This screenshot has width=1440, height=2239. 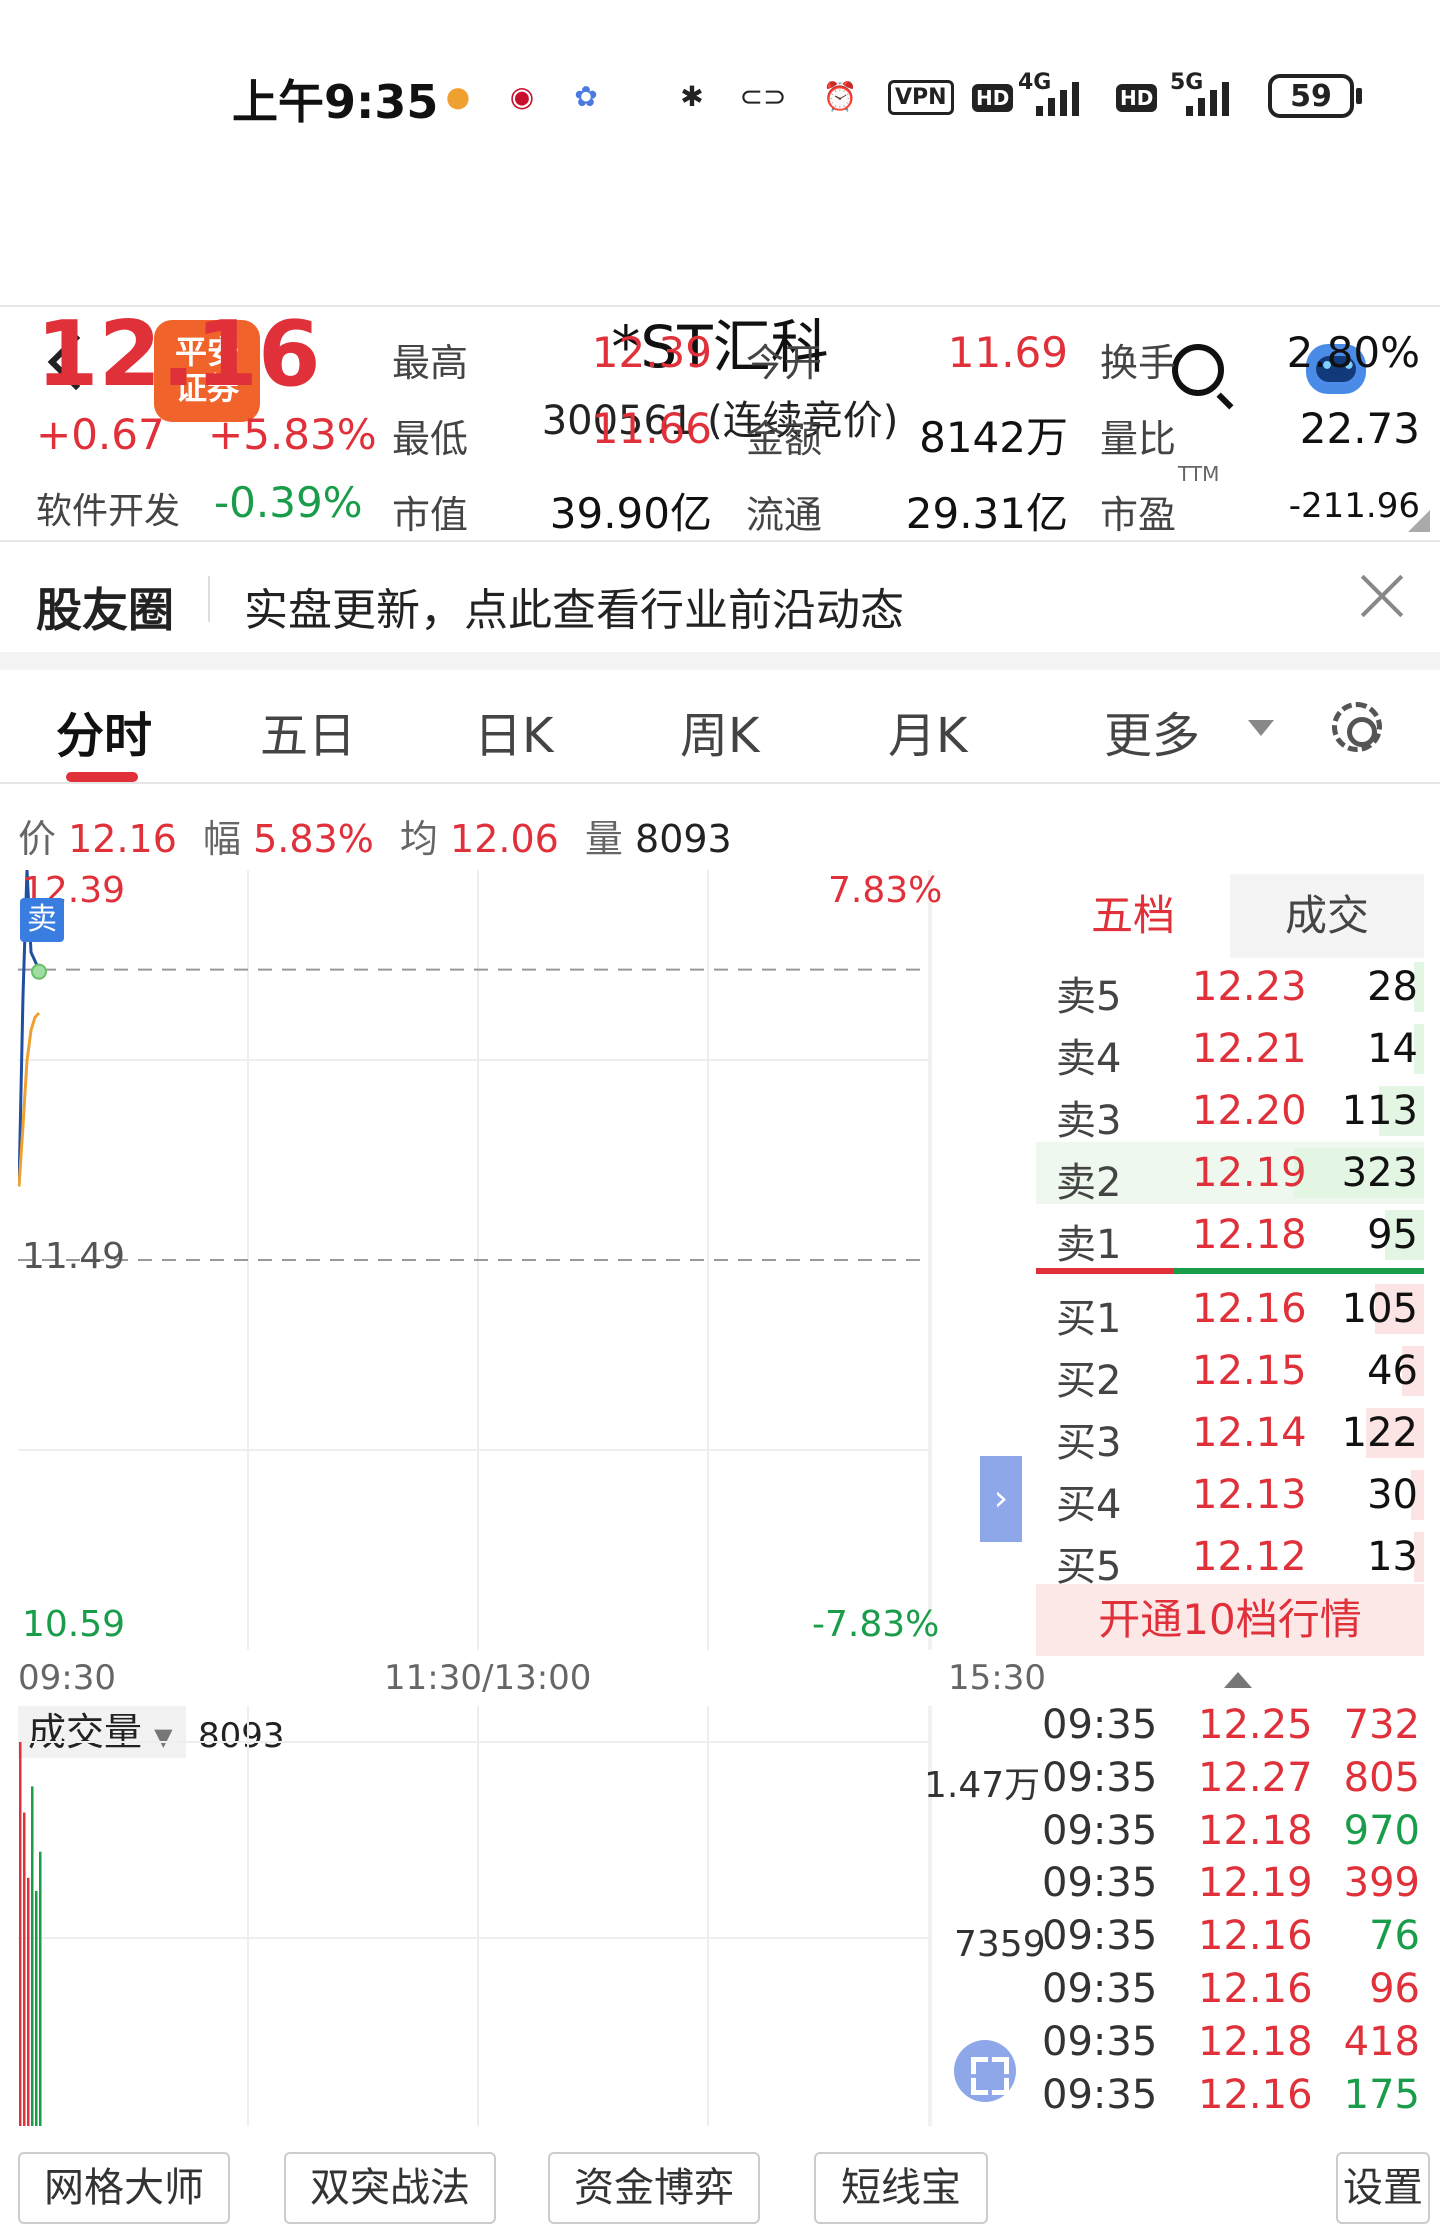 What do you see at coordinates (1105, 1271) in the screenshot?
I see `book-divider-sell` at bounding box center [1105, 1271].